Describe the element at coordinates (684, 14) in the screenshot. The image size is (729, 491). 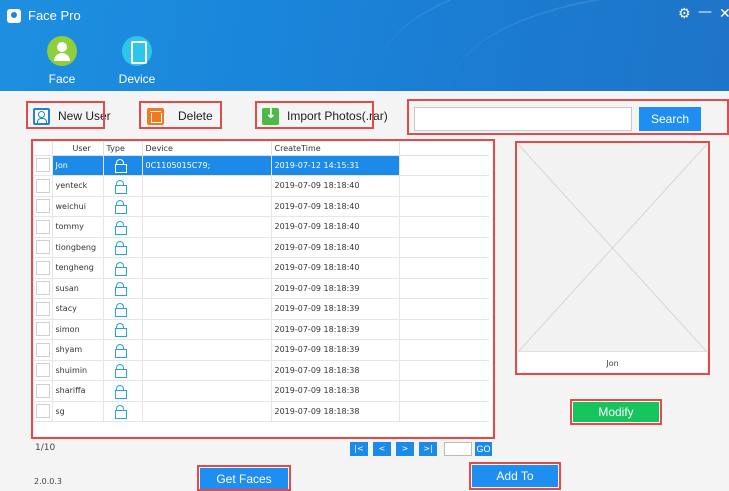
I see `settings-icon: ⚙` at that location.